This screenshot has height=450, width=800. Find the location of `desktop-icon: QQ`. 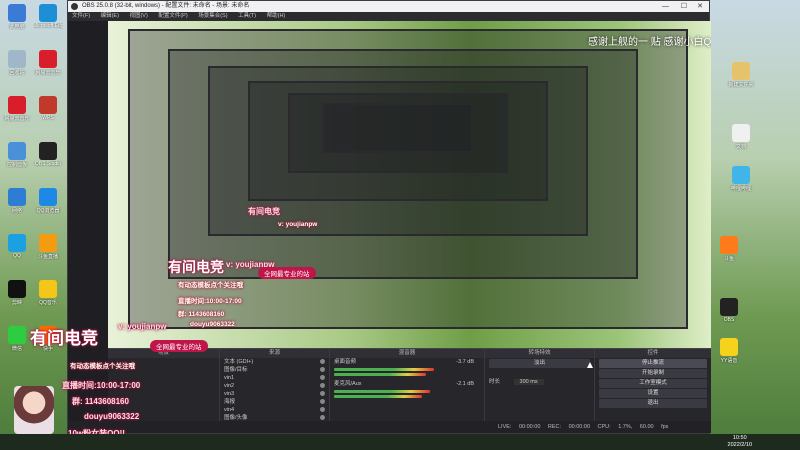

desktop-icon: QQ is located at coordinates (17, 251).